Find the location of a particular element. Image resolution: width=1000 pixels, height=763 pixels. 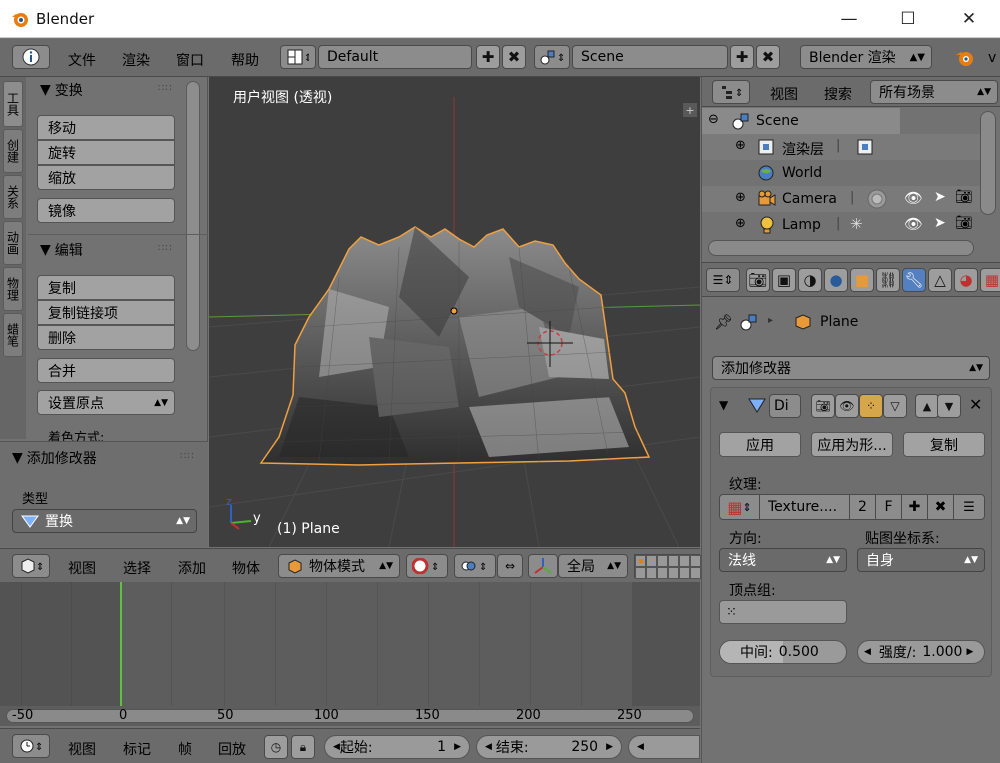

layout-name-field: Default is located at coordinates (395, 57).